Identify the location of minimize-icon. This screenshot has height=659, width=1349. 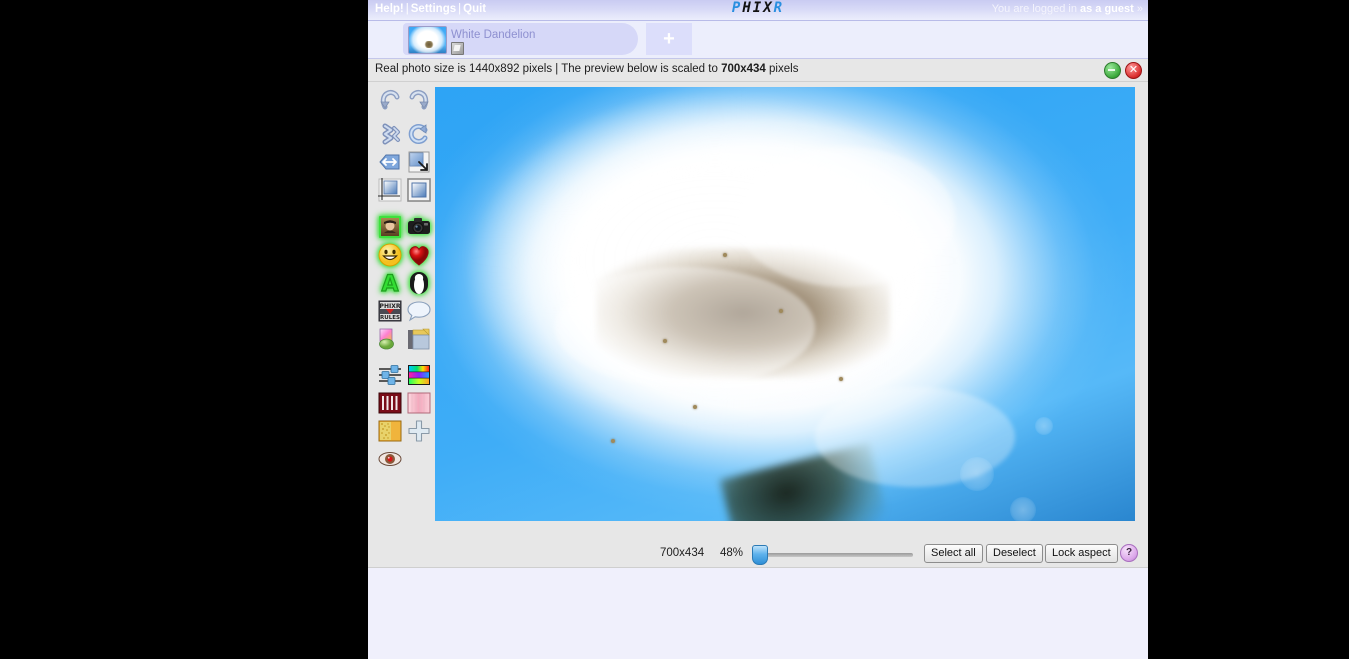
(1112, 70).